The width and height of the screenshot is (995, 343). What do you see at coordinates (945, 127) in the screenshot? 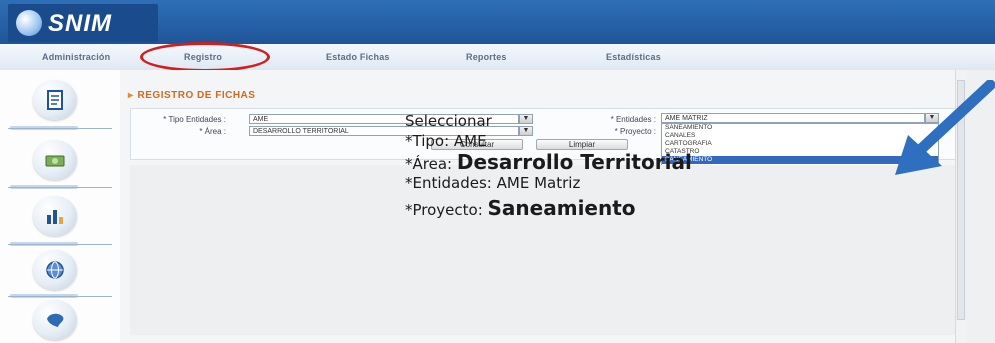
I see `pointer-arrow-icon` at bounding box center [945, 127].